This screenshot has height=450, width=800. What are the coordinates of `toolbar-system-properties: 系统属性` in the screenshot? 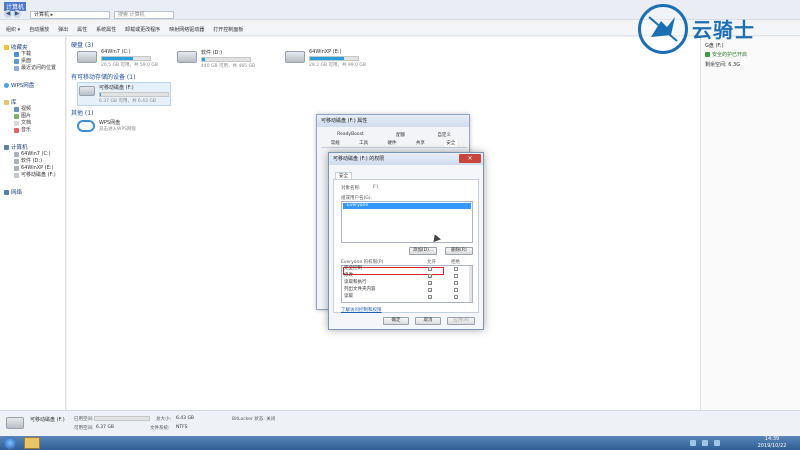 It's located at (106, 29).